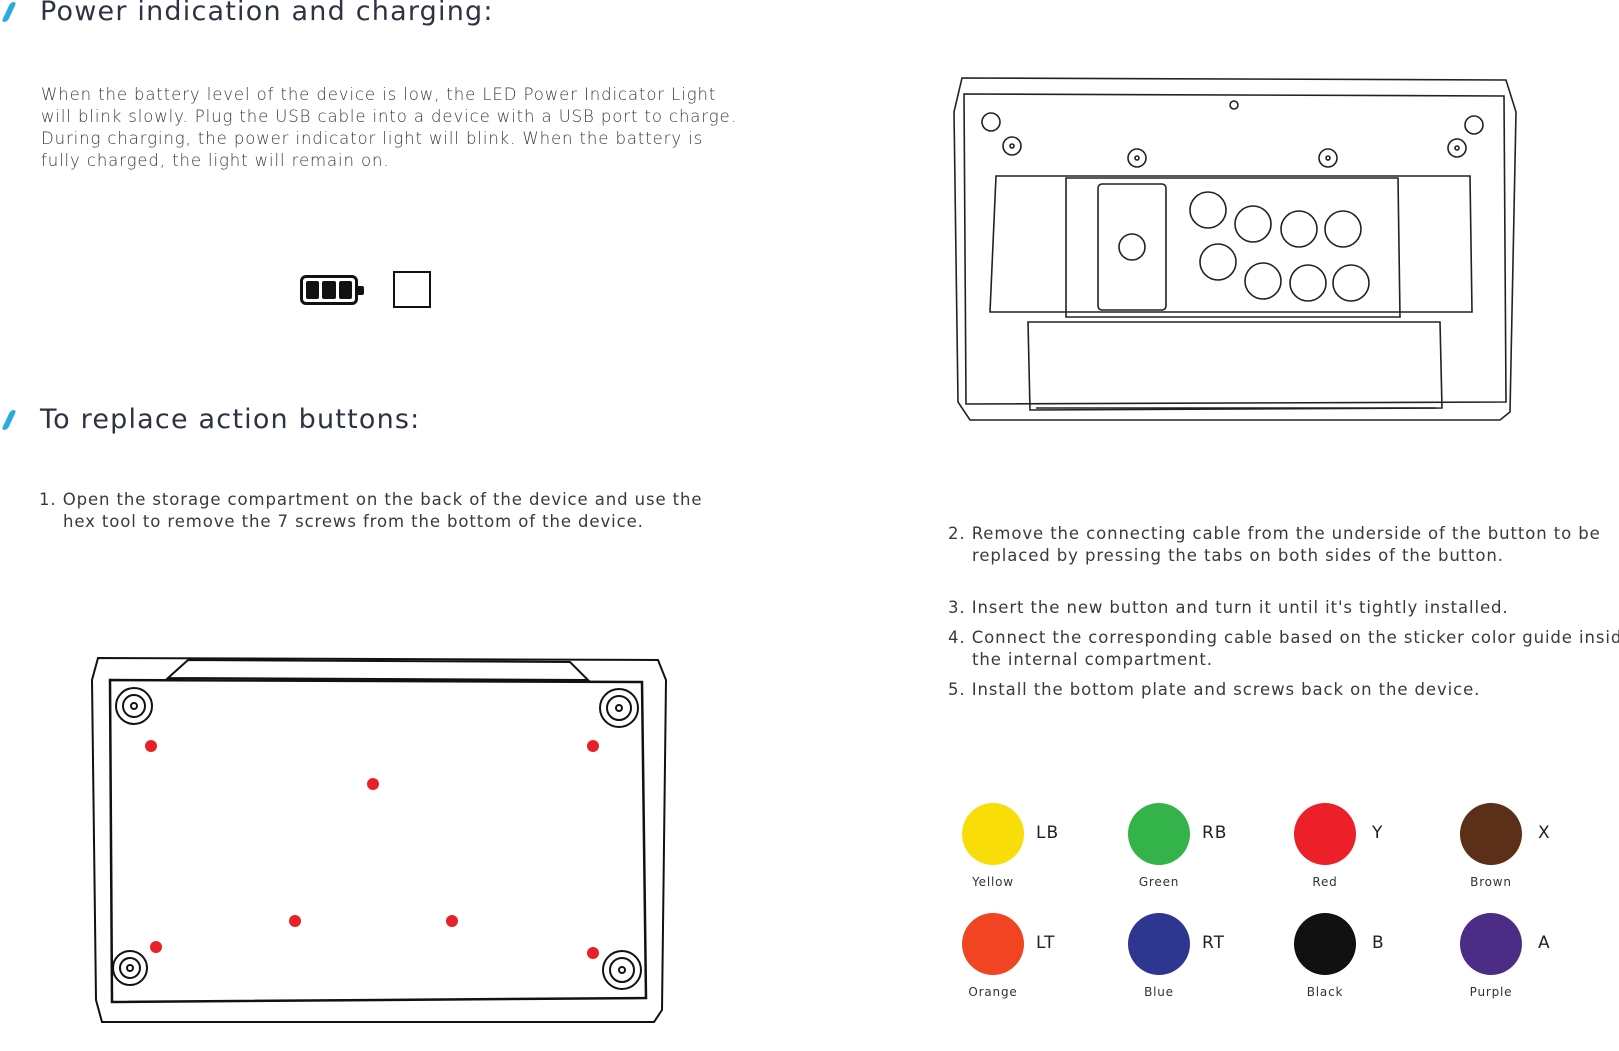 The image size is (1619, 1051). What do you see at coordinates (412, 289) in the screenshot?
I see `led-square-icon` at bounding box center [412, 289].